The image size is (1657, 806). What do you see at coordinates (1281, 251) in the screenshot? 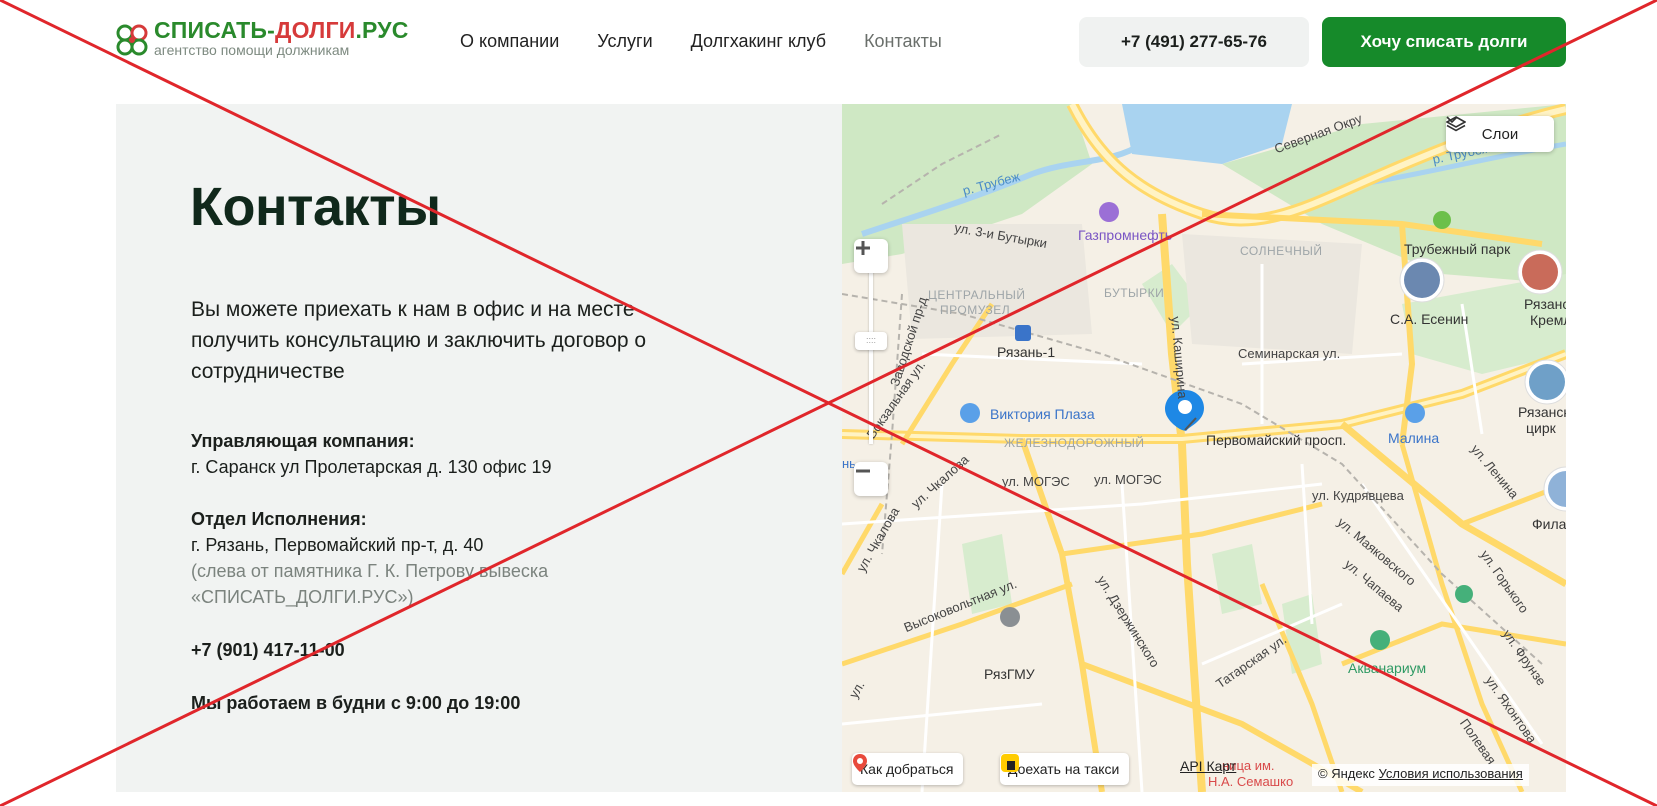
I see `map-label: СОЛНЕЧНЫЙ` at bounding box center [1281, 251].